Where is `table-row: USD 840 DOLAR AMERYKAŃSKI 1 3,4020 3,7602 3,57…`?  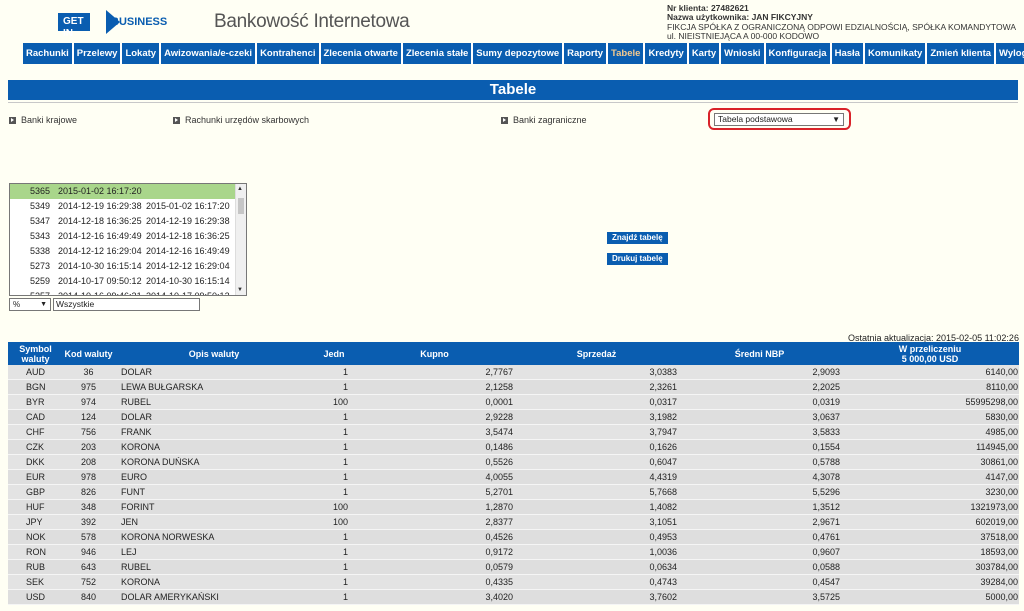
table-row: USD 840 DOLAR AMERYKAŃSKI 1 3,4020 3,7602 3,57… is located at coordinates (513, 597).